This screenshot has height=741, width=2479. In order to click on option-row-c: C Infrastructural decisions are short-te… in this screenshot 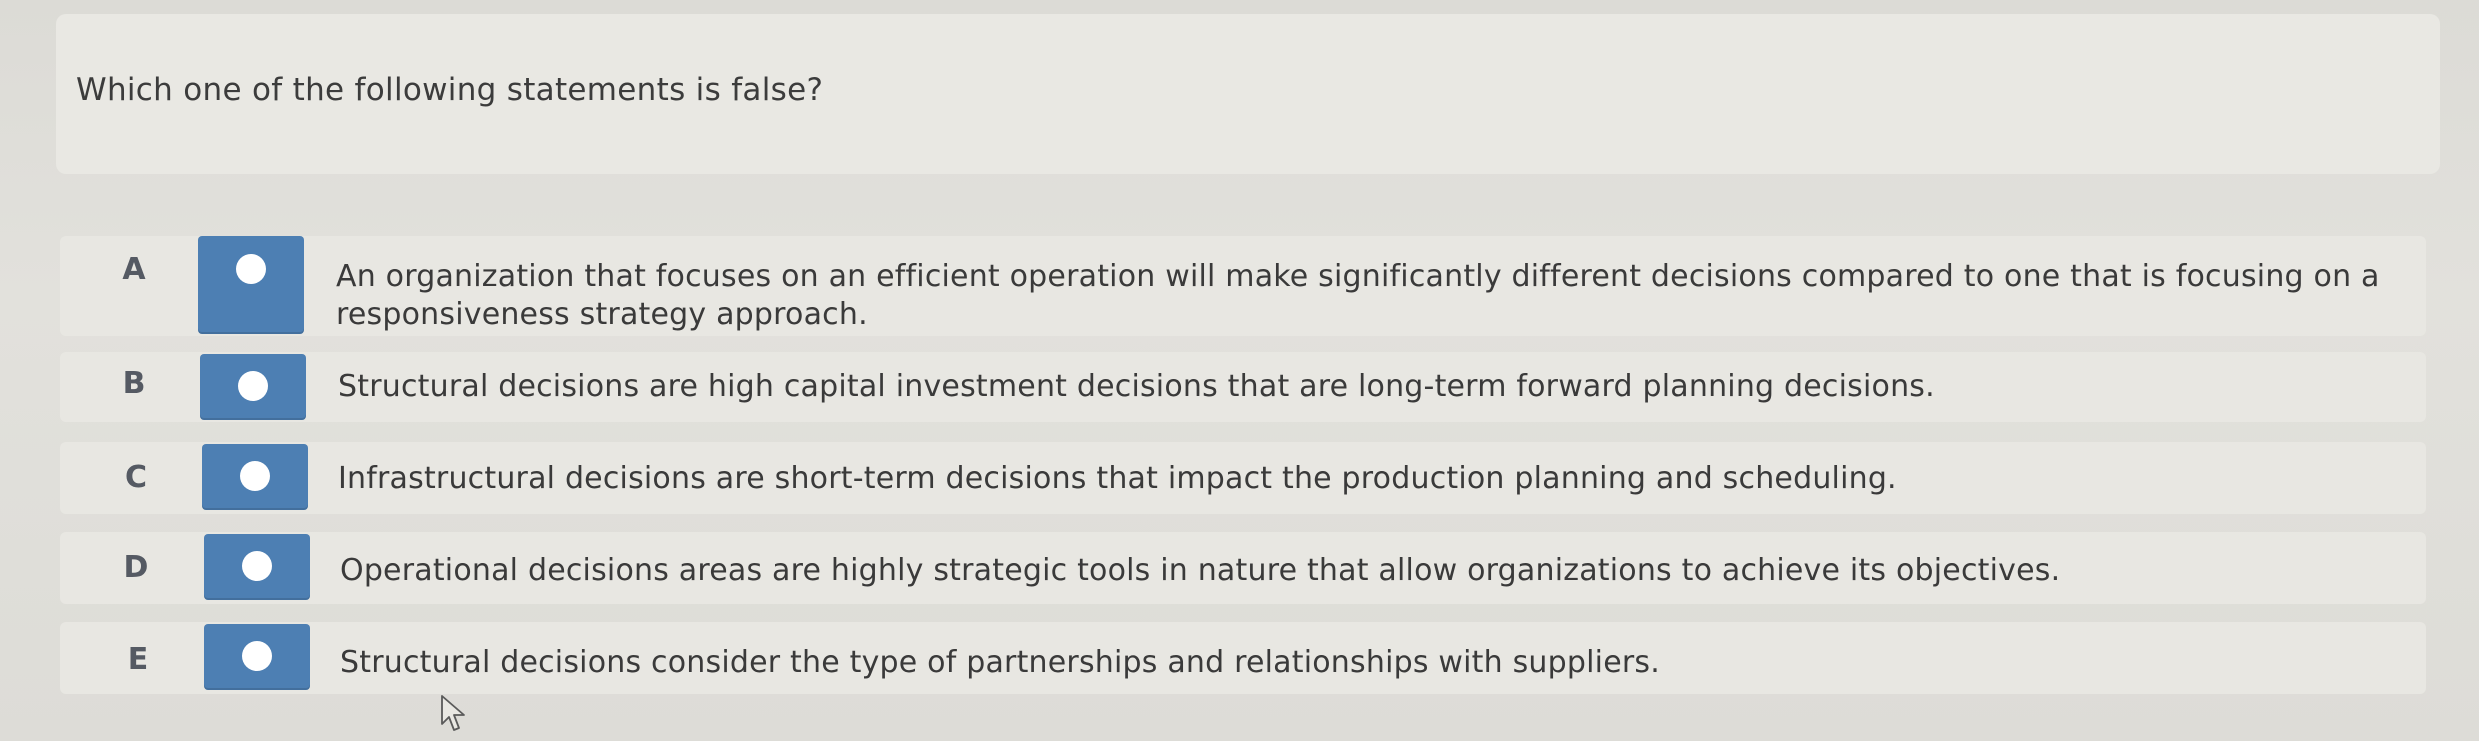, I will do `click(1243, 478)`.